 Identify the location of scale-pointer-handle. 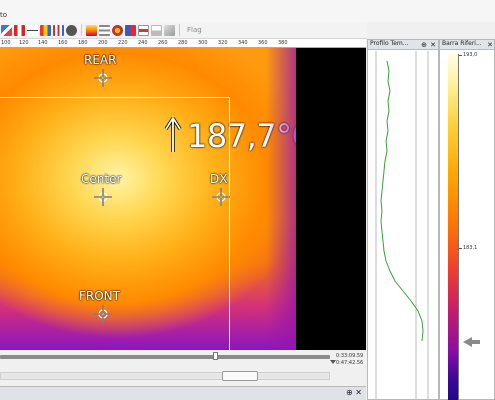
(475, 342).